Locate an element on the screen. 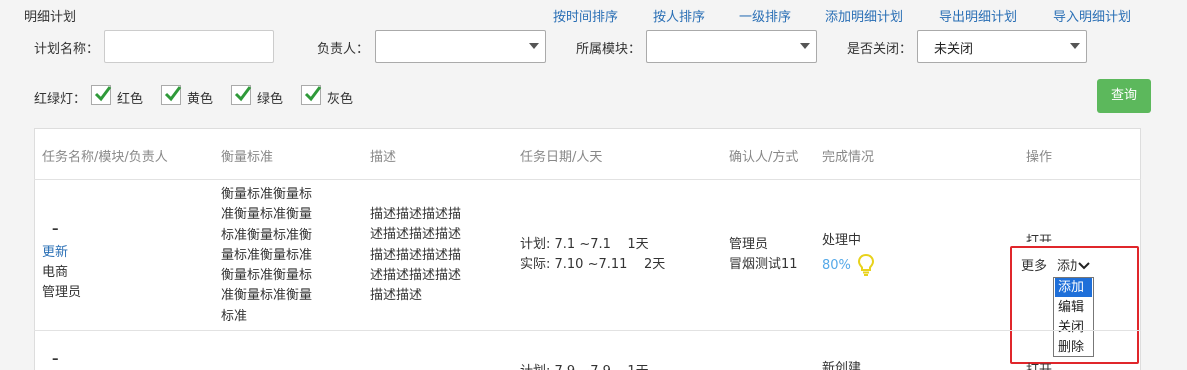 The width and height of the screenshot is (1187, 370). yellow-checkbox is located at coordinates (171, 95).